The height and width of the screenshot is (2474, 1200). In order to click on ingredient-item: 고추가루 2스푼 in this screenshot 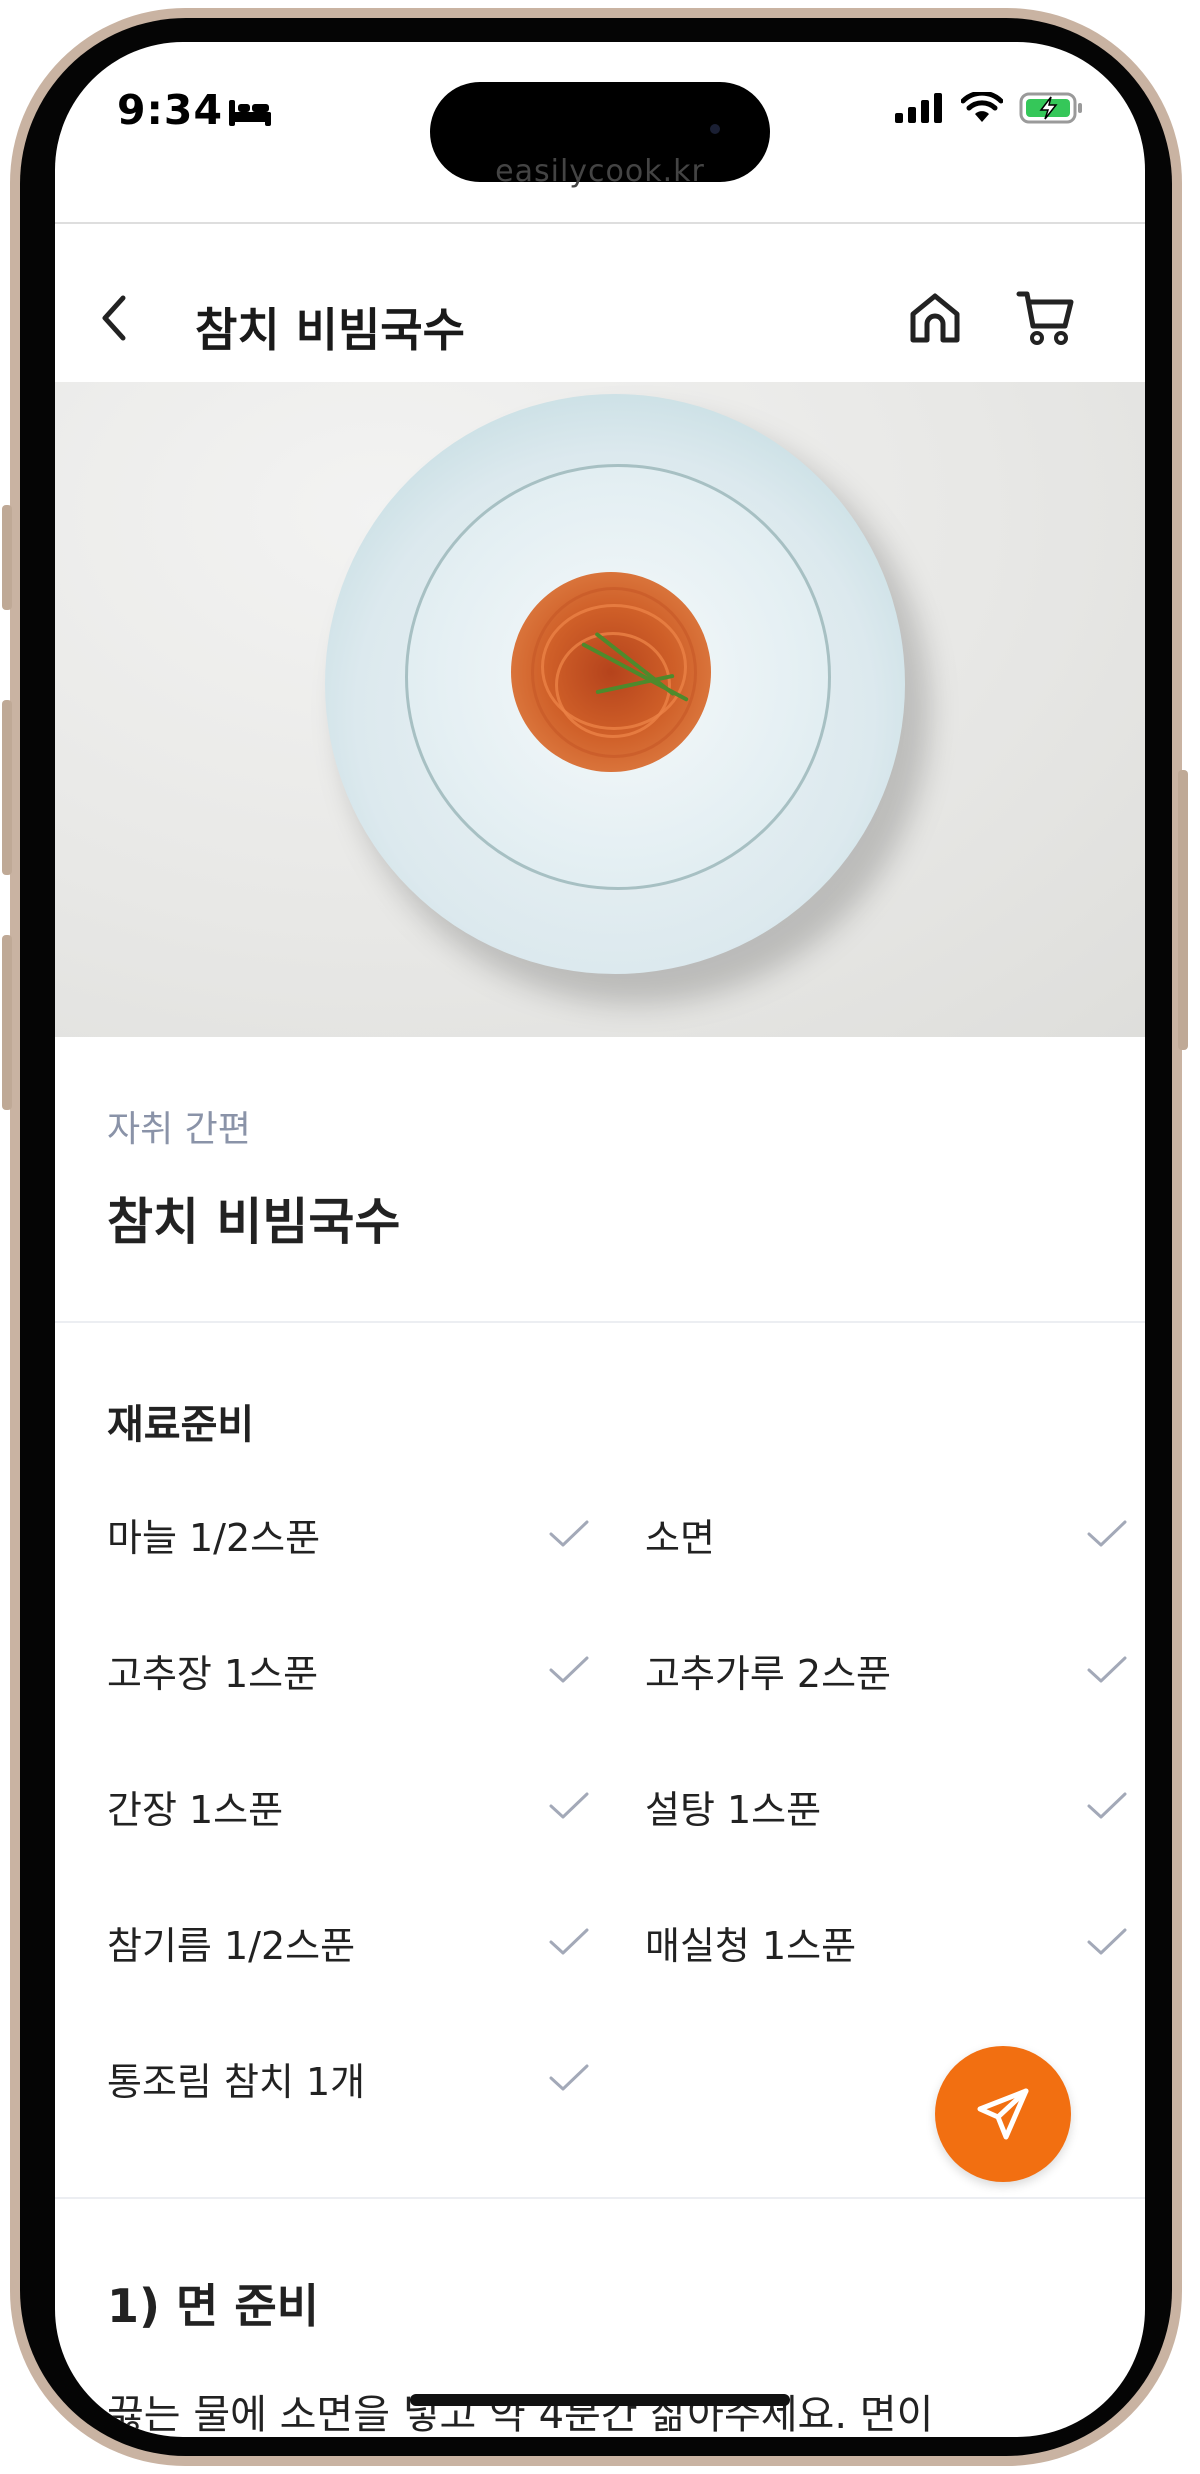, I will do `click(895, 1670)`.